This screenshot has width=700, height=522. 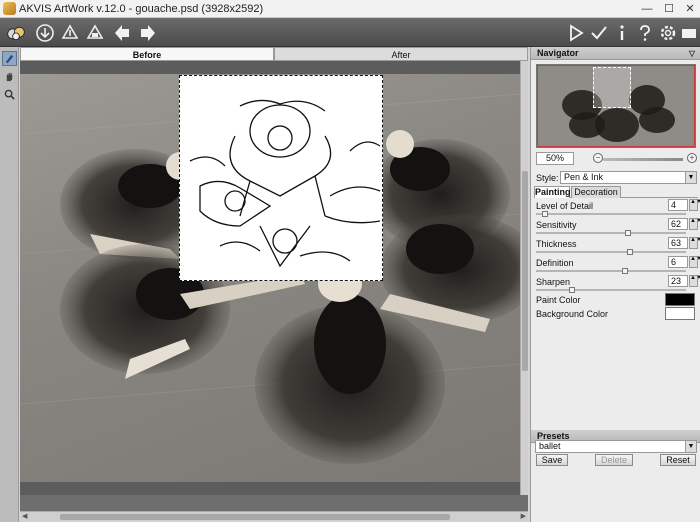 I want to click on navigator-header: Navigator ▽, so click(x=615, y=53).